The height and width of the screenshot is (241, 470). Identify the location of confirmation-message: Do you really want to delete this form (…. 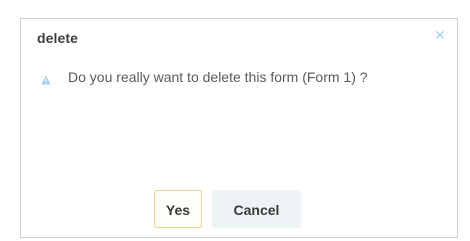
(218, 77).